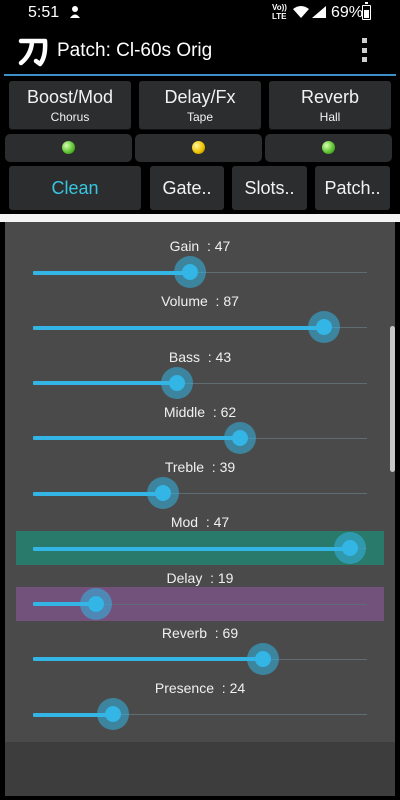  Describe the element at coordinates (178, 327) in the screenshot. I see `volume-slider-fill` at that location.